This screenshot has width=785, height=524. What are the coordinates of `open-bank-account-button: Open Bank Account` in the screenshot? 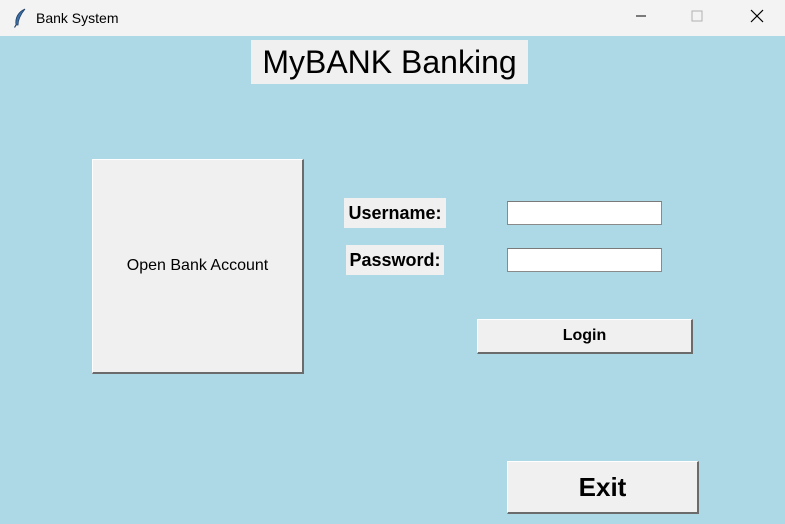 It's located at (198, 266).